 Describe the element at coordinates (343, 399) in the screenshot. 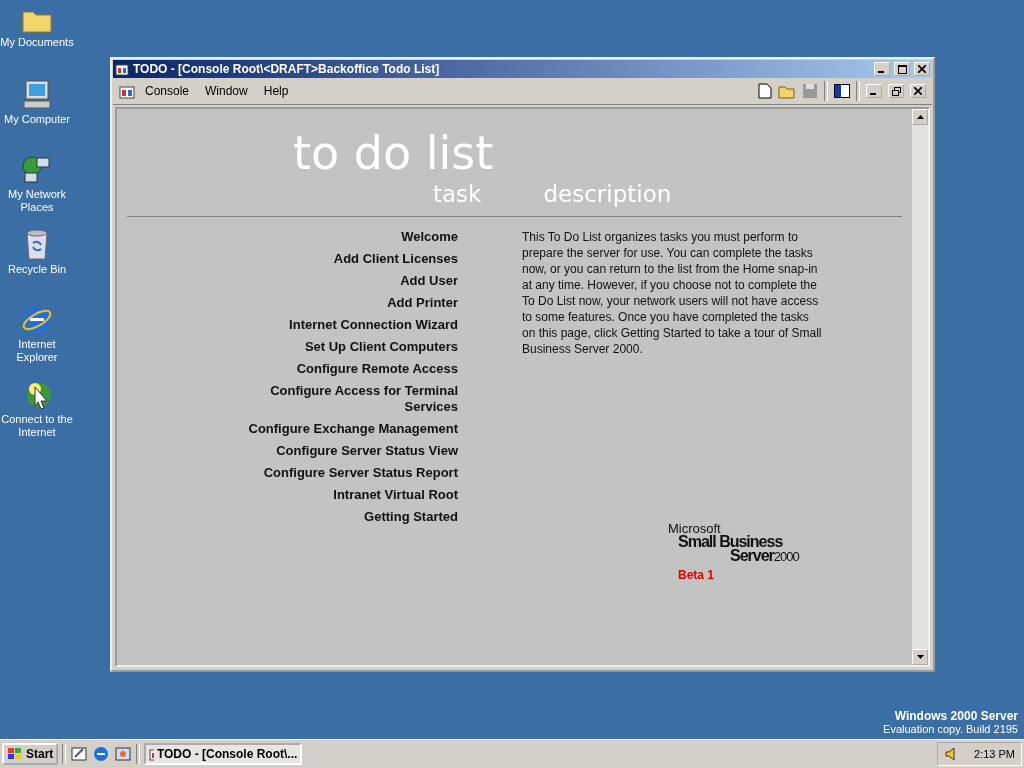

I see `task-link: Configure Access for Terminal Services` at that location.